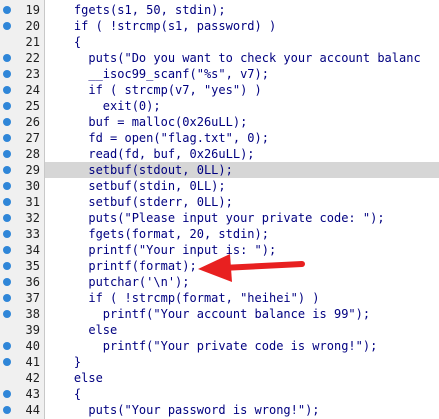 Image resolution: width=439 pixels, height=419 pixels. Describe the element at coordinates (242, 266) in the screenshot. I see `code-text: printf(format);` at that location.